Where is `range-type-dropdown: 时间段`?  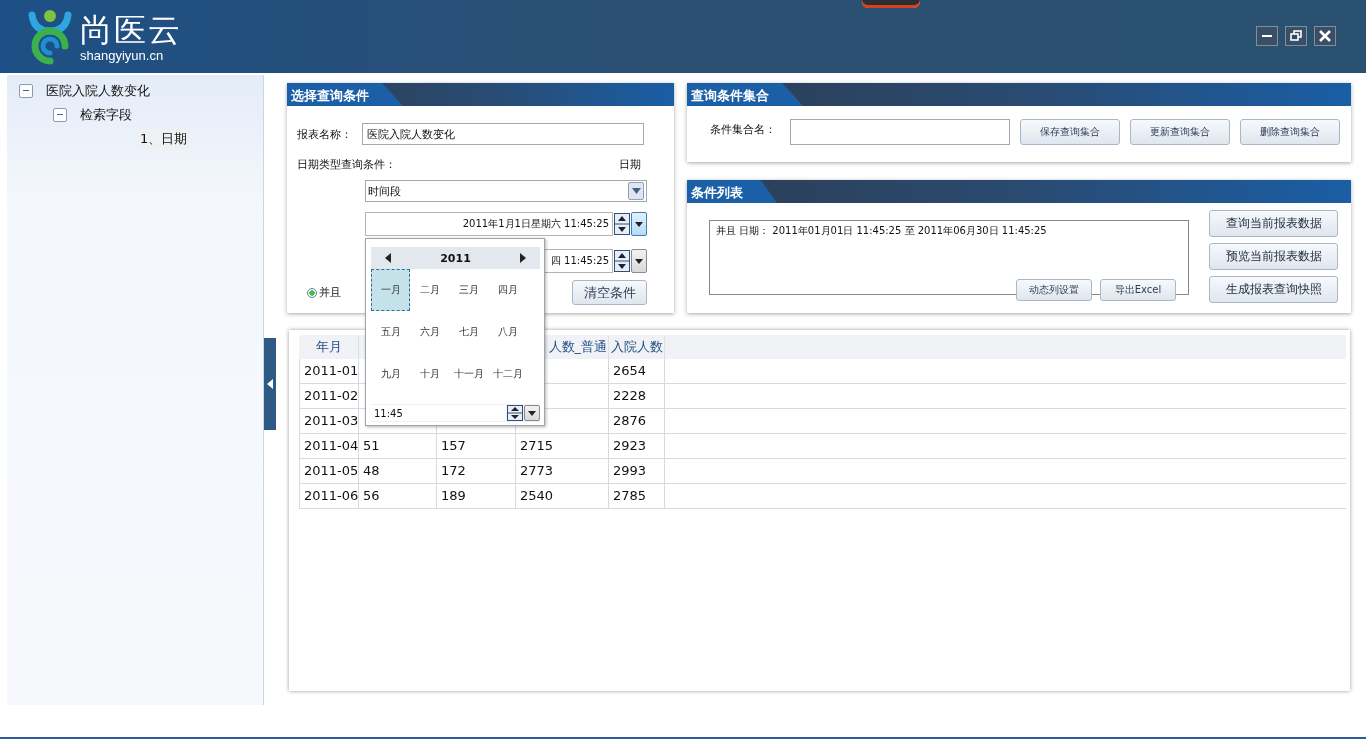 range-type-dropdown: 时间段 is located at coordinates (506, 191).